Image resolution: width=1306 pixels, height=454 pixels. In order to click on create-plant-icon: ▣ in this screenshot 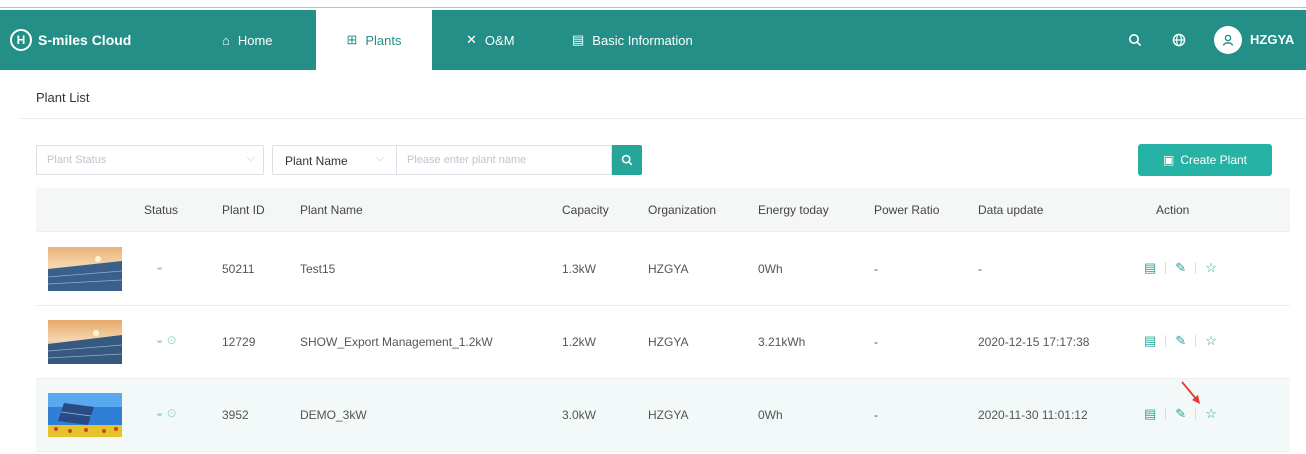, I will do `click(1168, 160)`.